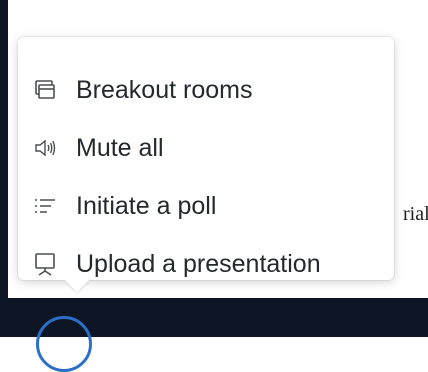  What do you see at coordinates (120, 147) in the screenshot?
I see `menu-item-label: Mute all` at bounding box center [120, 147].